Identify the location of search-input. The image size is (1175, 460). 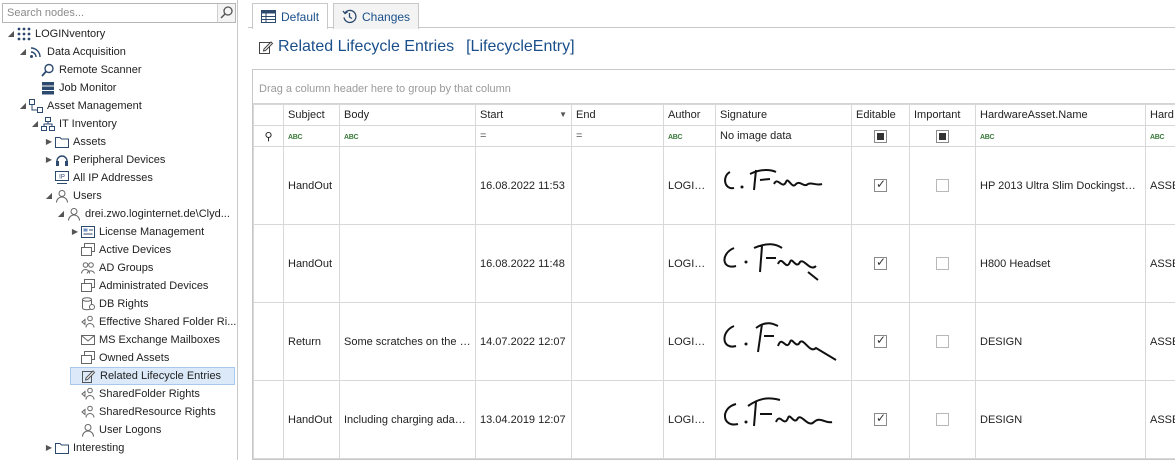
(111, 13).